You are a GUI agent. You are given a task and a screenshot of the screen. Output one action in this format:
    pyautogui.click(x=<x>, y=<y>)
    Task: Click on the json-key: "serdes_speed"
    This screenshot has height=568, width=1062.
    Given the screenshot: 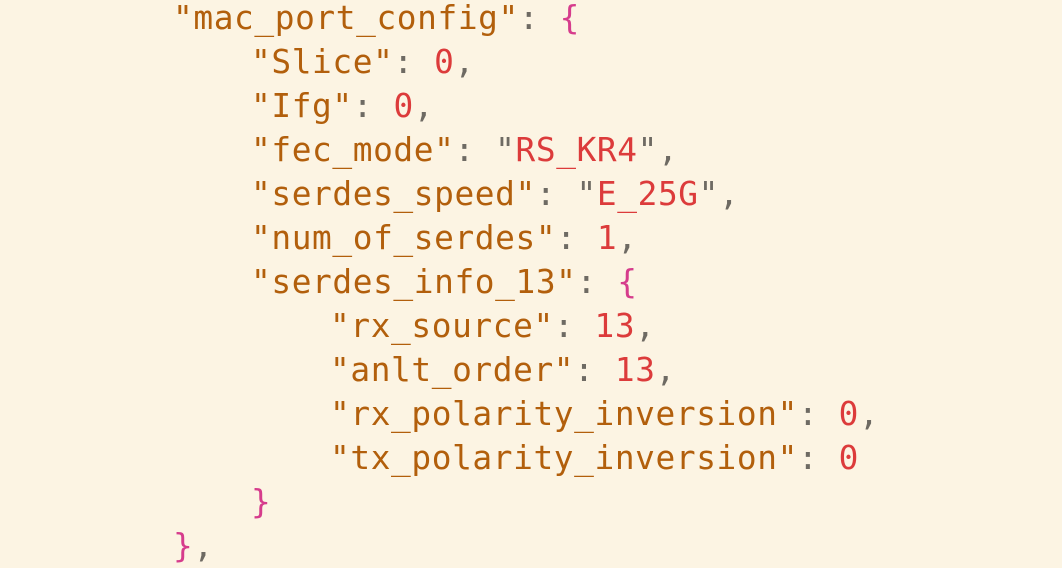 What is the action you would take?
    pyautogui.click(x=393, y=194)
    